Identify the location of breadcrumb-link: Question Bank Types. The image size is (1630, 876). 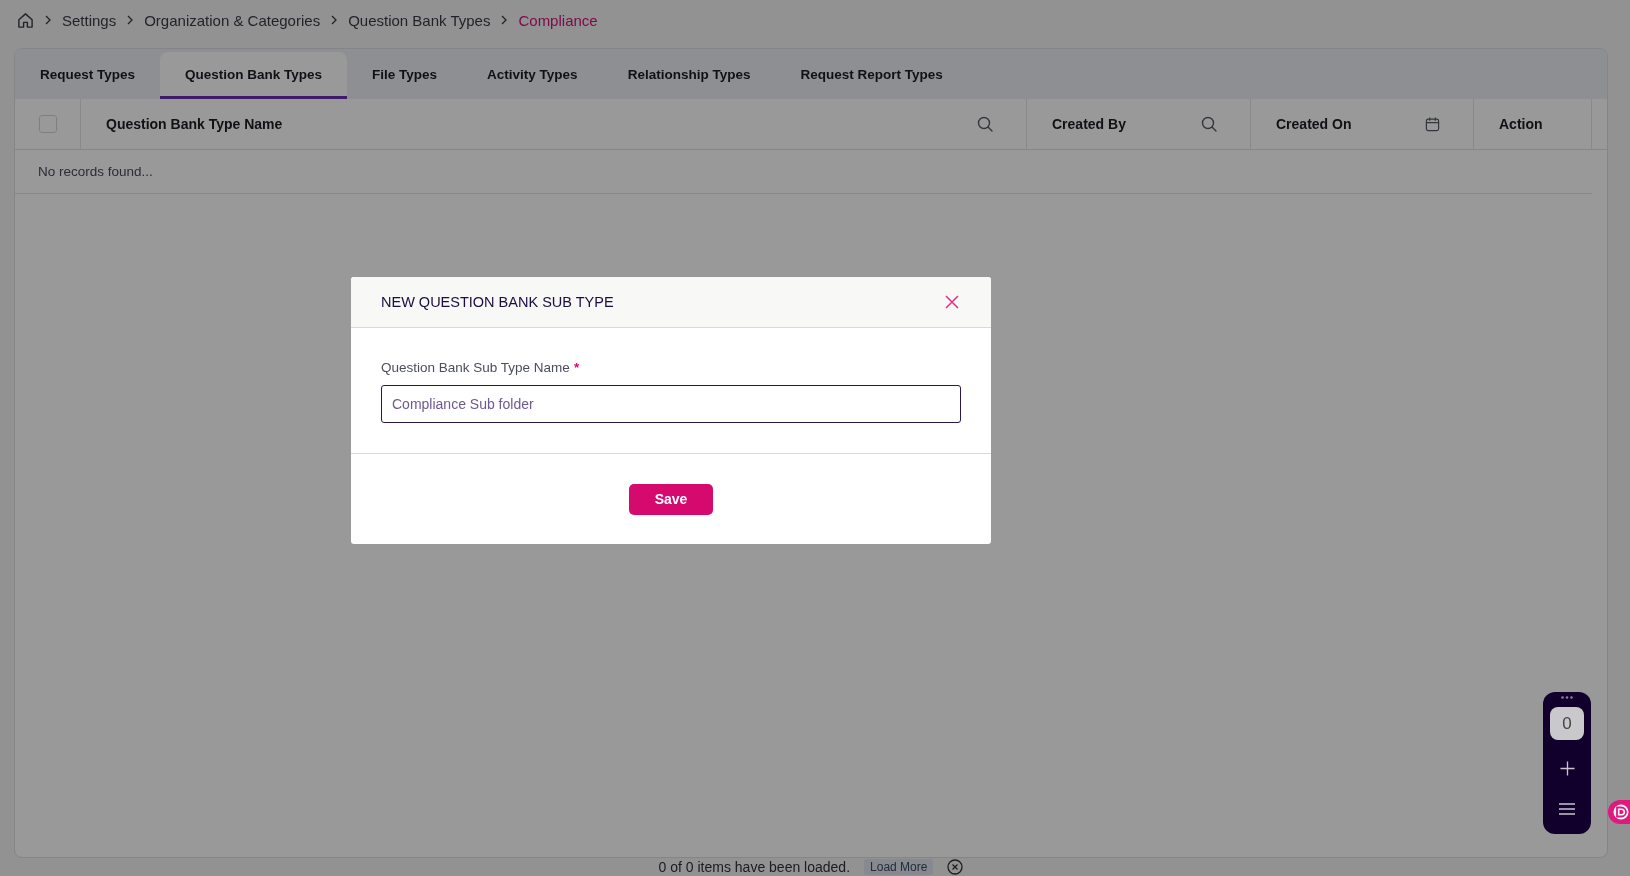
(419, 20).